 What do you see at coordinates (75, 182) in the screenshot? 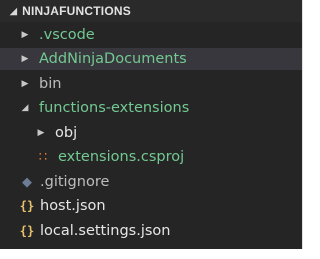
I see `file-label: .gitignore` at bounding box center [75, 182].